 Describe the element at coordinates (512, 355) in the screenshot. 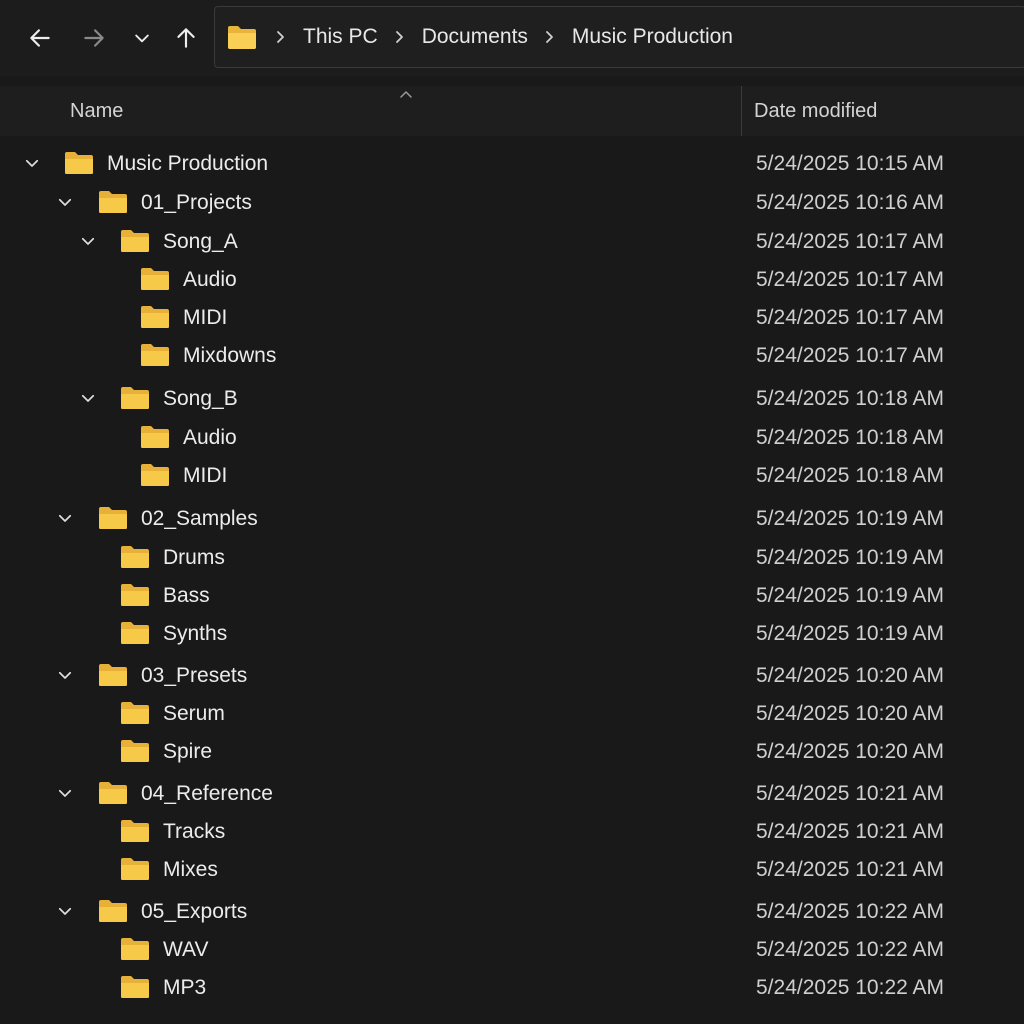

I see `tree-row: Mixdowns 5/24/2025 10:17 AM` at that location.